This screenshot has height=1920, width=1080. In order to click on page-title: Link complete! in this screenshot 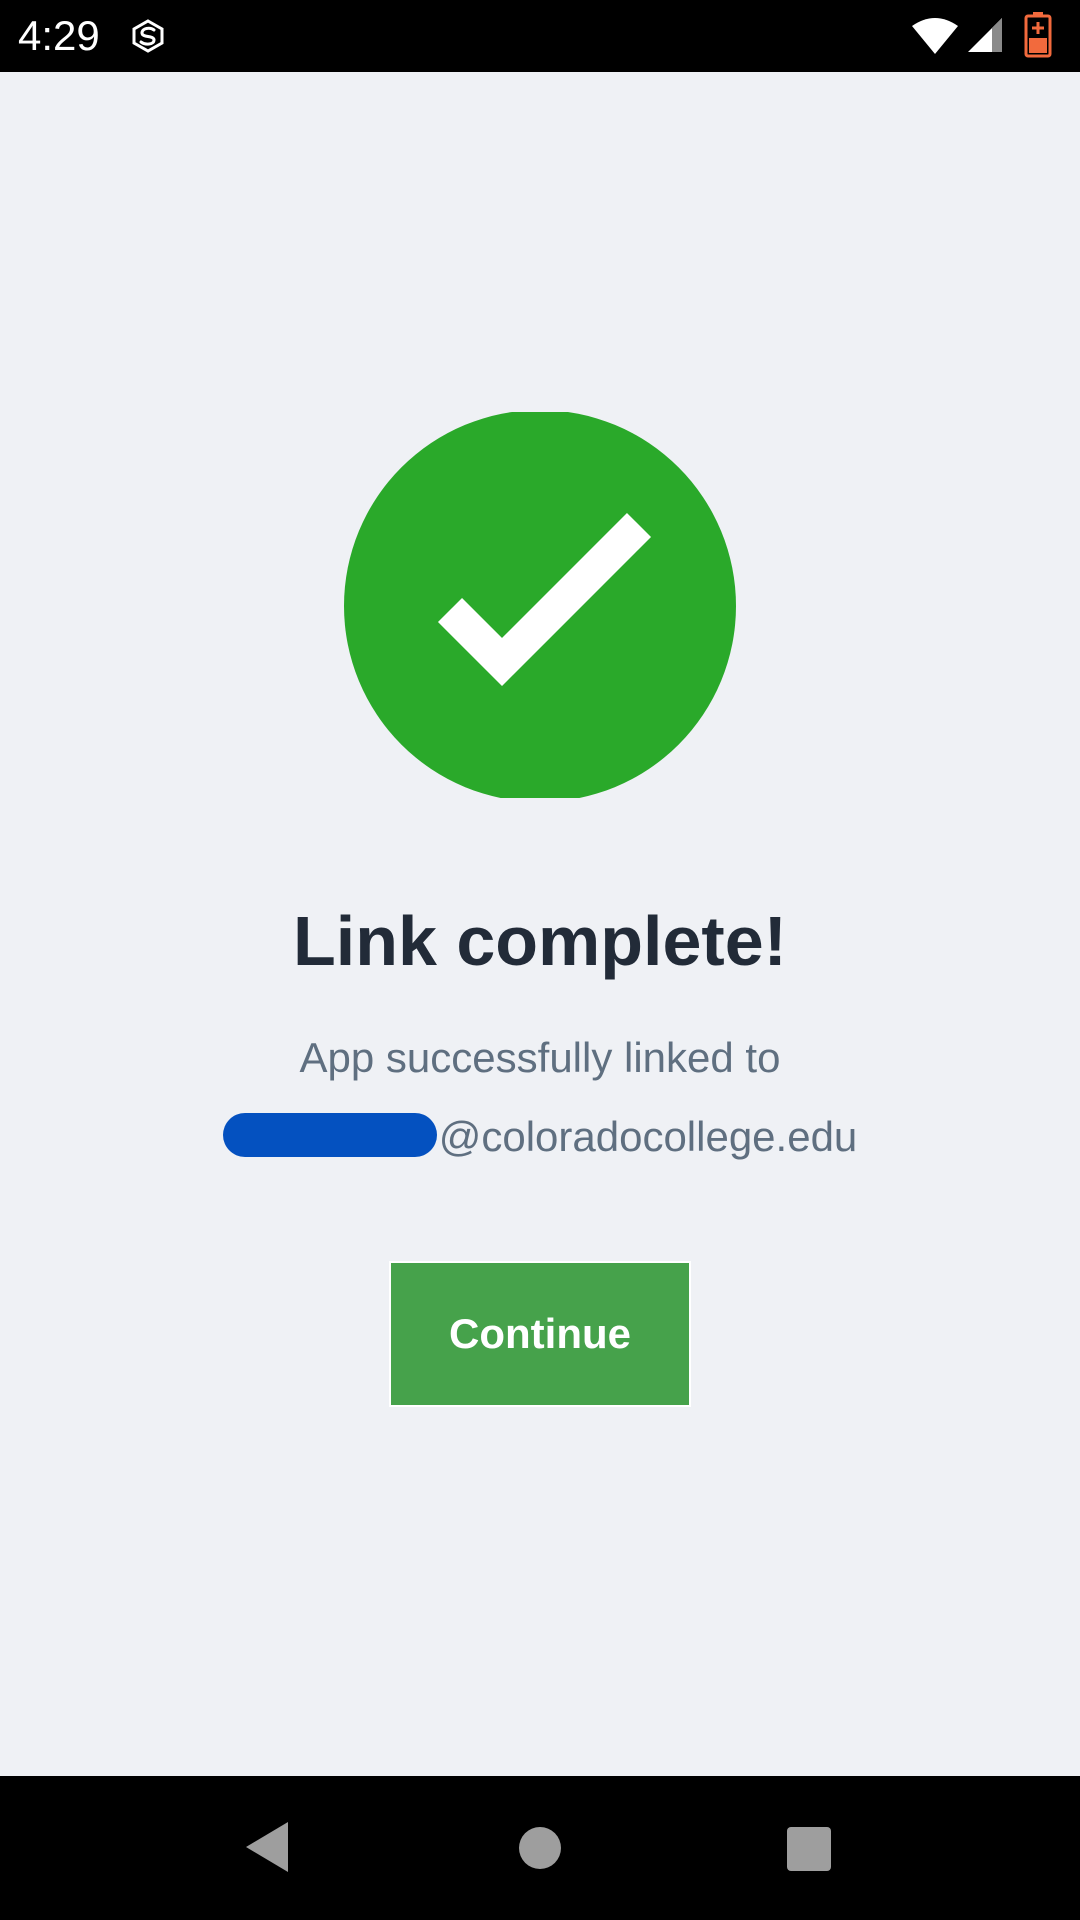, I will do `click(540, 941)`.